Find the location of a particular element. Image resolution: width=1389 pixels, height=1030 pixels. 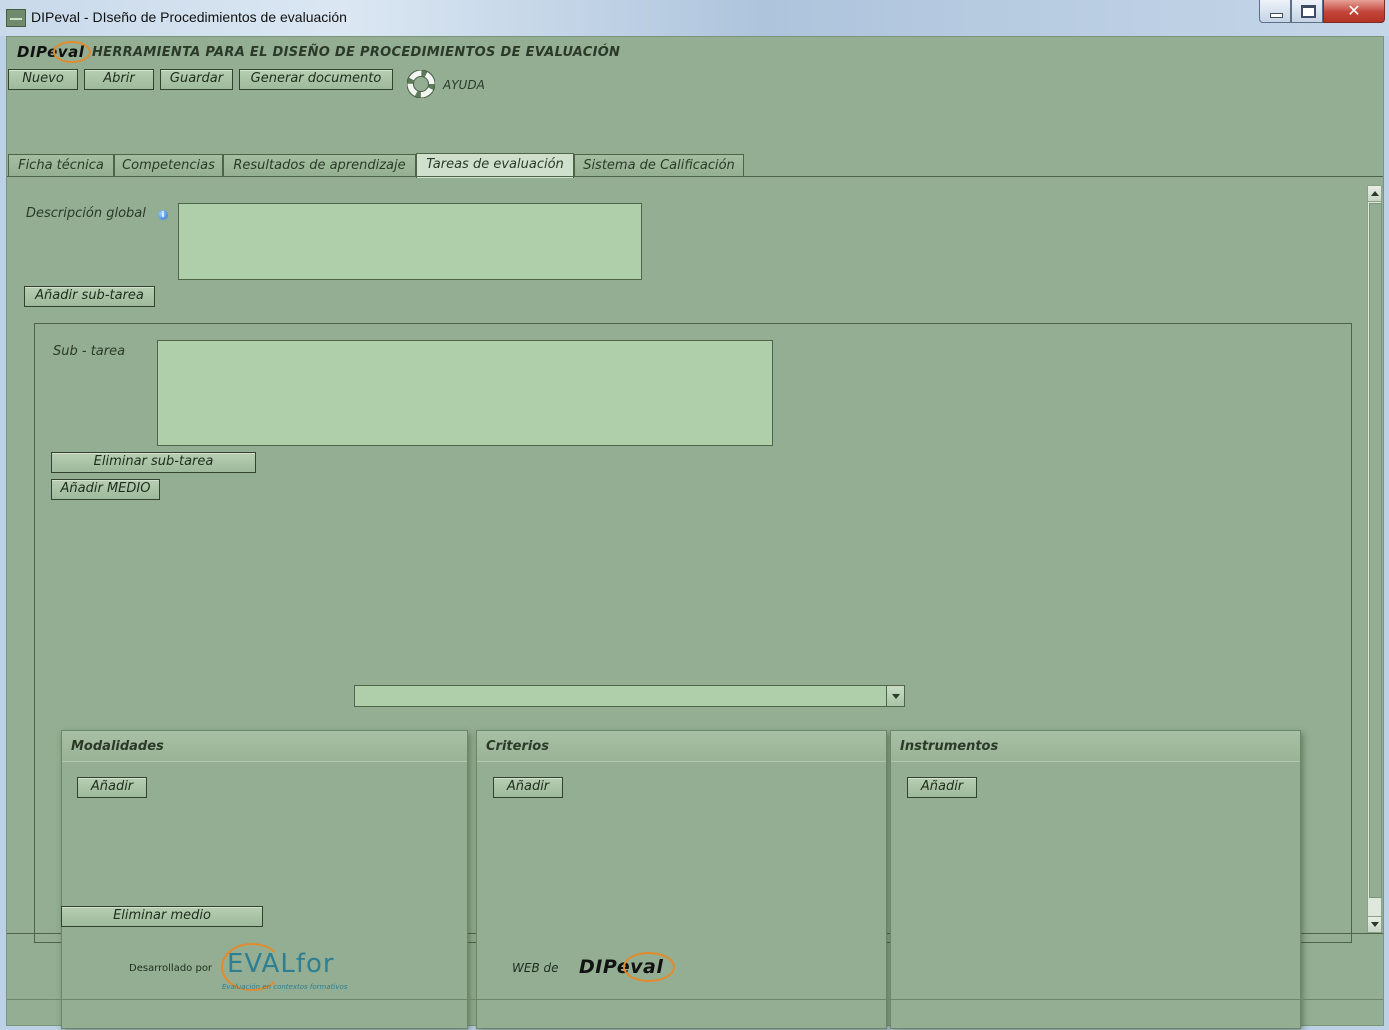

generate-document-button: Generar documento is located at coordinates (316, 79).